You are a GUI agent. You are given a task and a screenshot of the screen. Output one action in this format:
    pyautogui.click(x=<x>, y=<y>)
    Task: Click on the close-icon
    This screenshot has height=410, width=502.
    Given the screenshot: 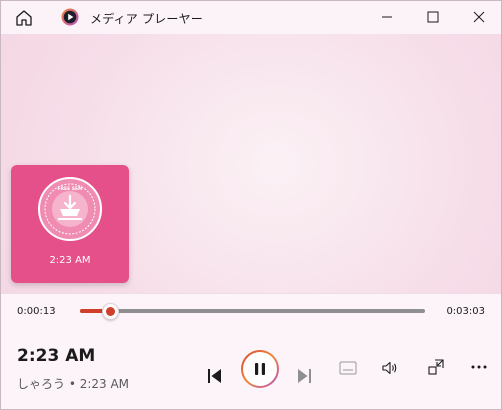 What is the action you would take?
    pyautogui.click(x=479, y=17)
    